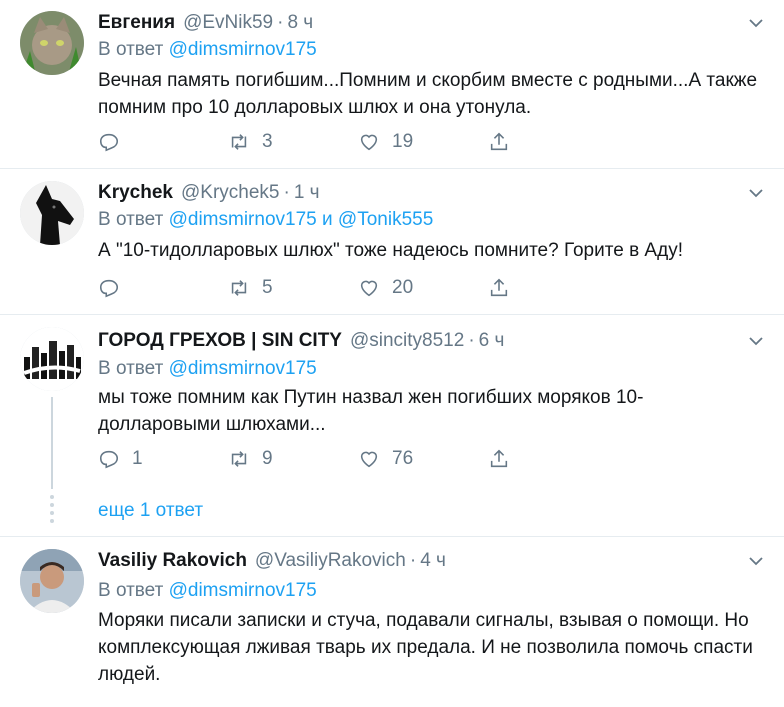 Image resolution: width=784 pixels, height=707 pixels. Describe the element at coordinates (385, 288) in the screenshot. I see `like-button: 20` at that location.